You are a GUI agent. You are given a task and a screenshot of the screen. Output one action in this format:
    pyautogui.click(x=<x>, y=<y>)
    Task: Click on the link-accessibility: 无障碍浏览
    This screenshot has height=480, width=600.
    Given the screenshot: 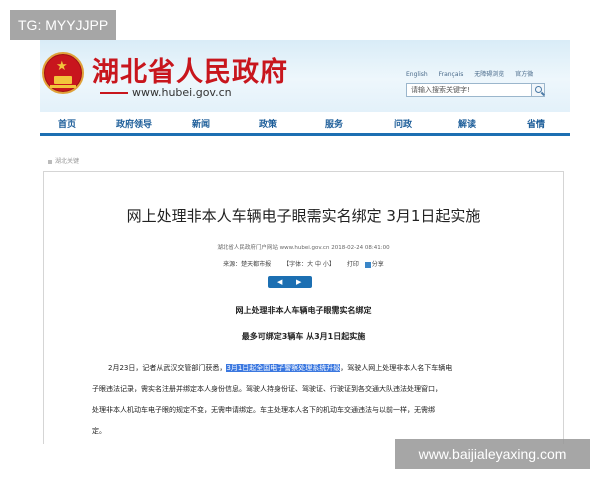 What is the action you would take?
    pyautogui.click(x=489, y=74)
    